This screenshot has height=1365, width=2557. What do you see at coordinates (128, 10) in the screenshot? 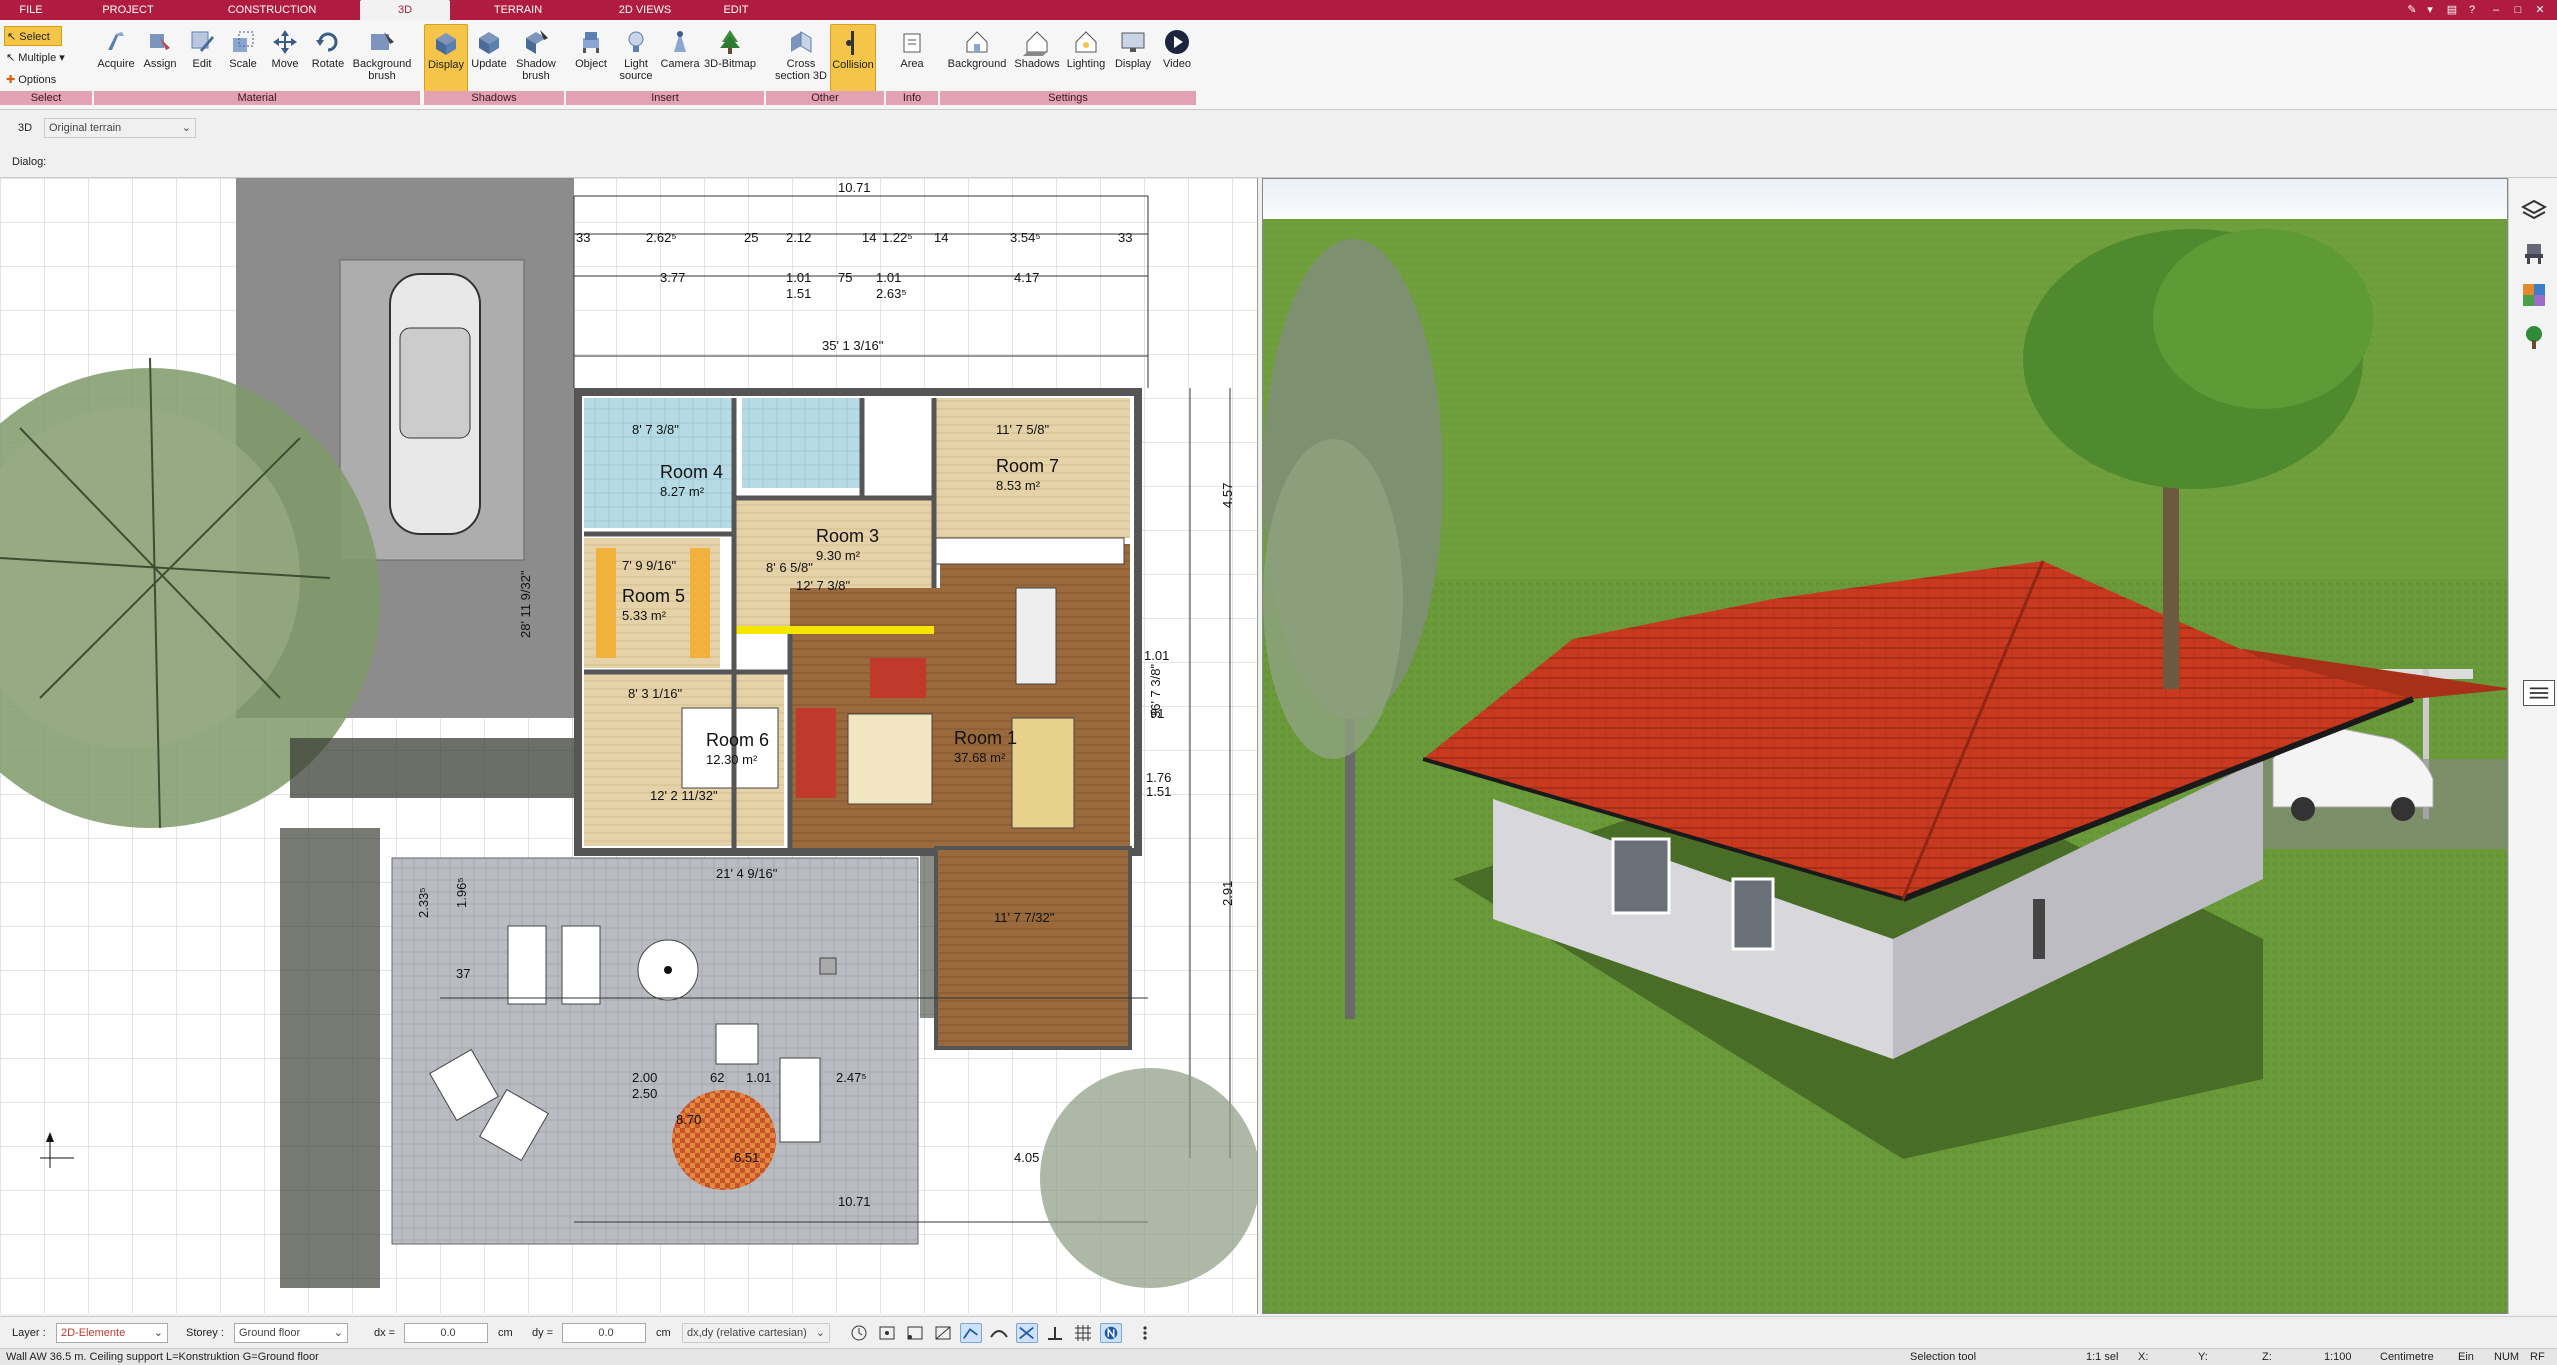
I see `tab-project: PROJECT` at bounding box center [128, 10].